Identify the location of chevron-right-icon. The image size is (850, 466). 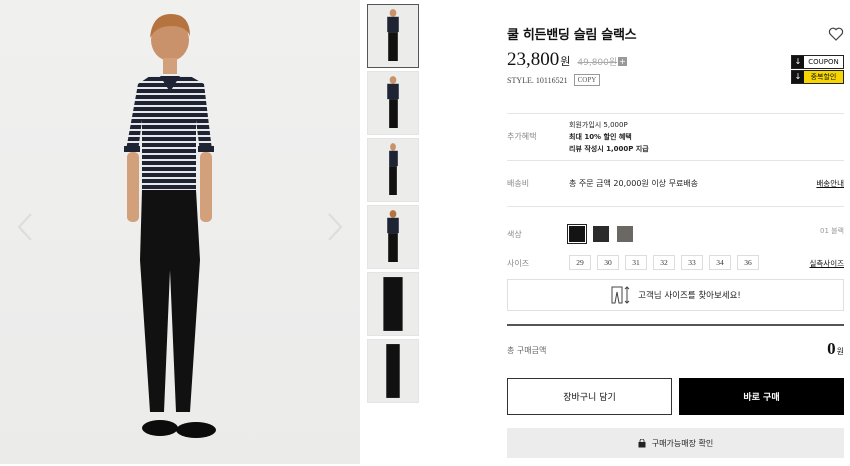
(335, 227).